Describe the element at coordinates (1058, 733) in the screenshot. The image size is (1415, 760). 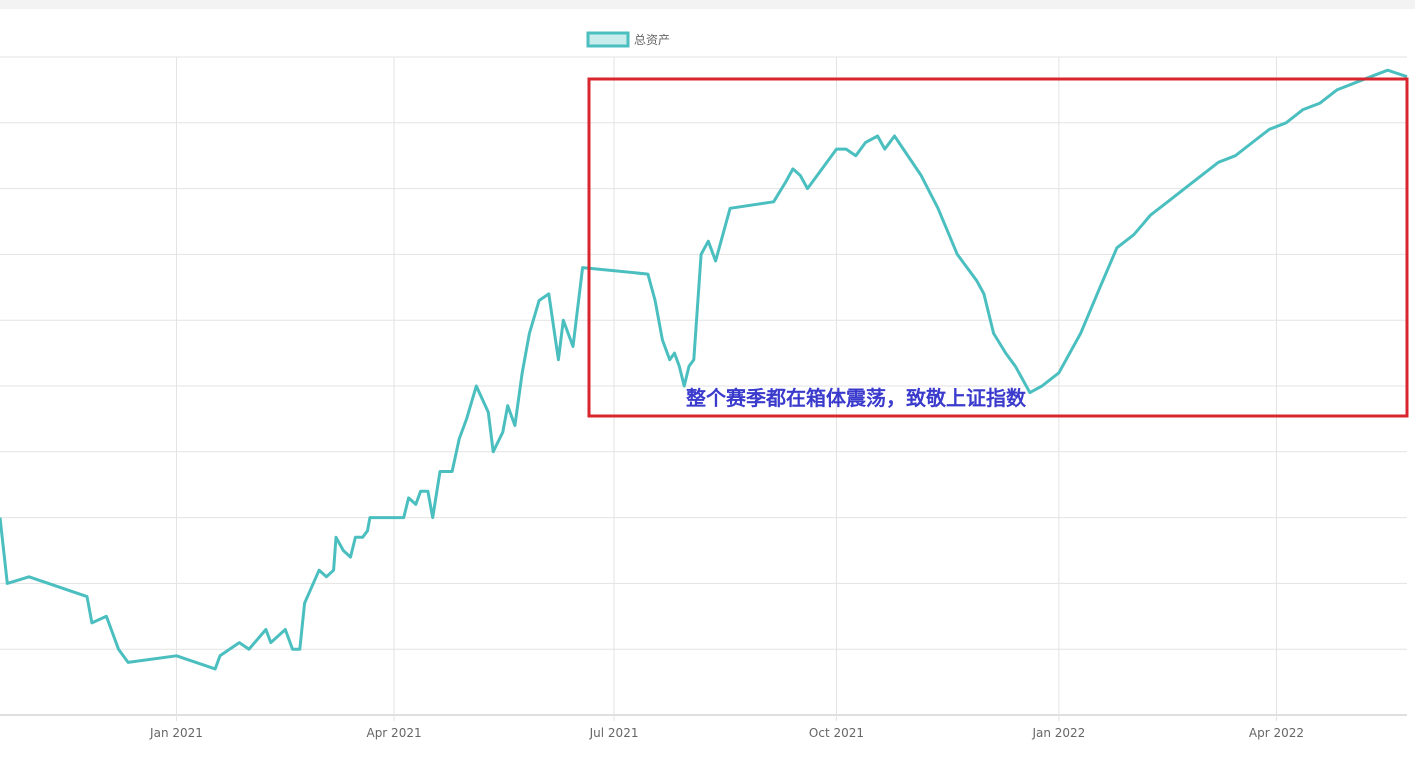
I see `x-tick-label: Jan 2022` at that location.